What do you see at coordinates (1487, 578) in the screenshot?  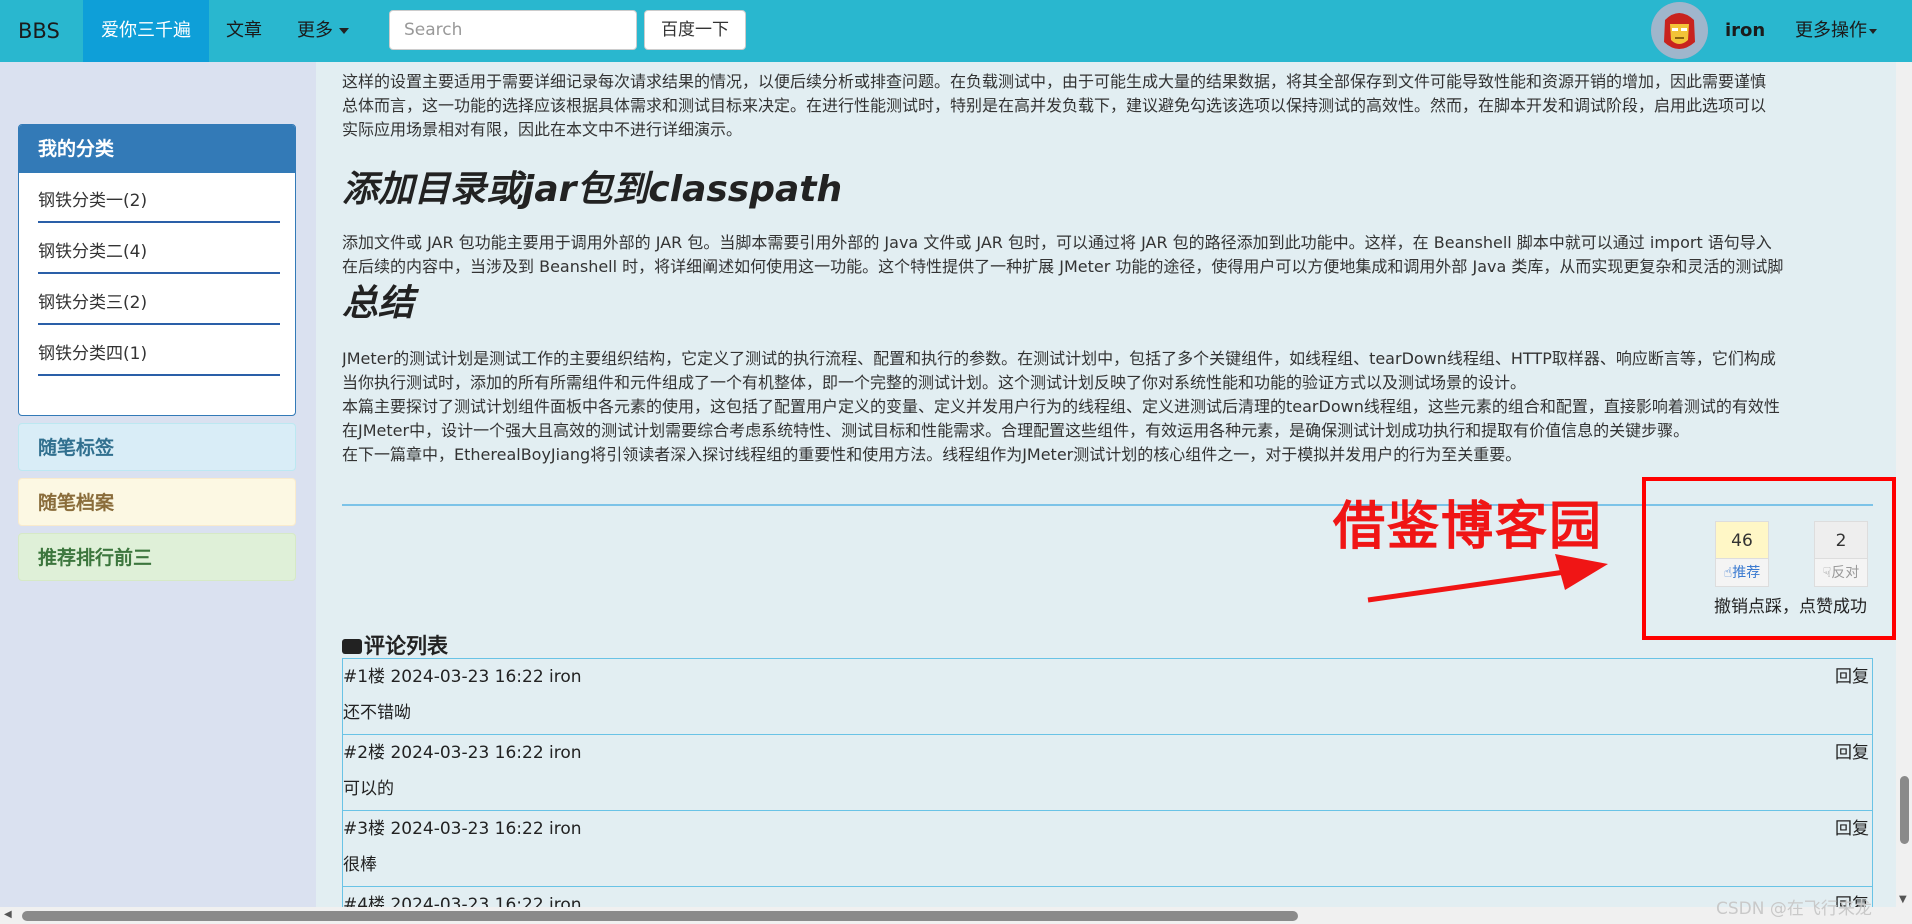 I see `annotation-arrow-icon` at bounding box center [1487, 578].